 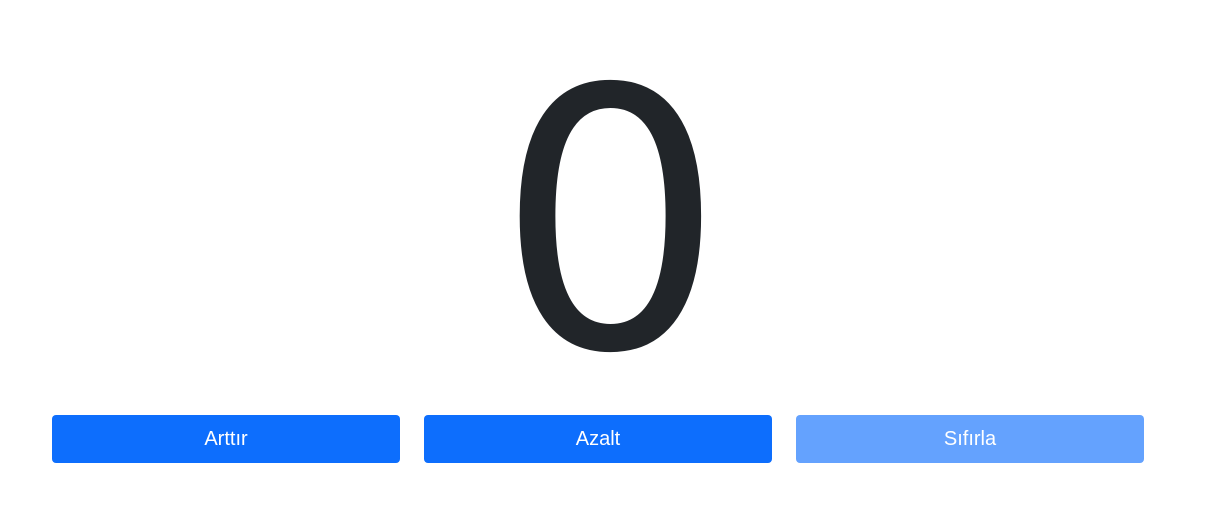 What do you see at coordinates (970, 439) in the screenshot?
I see `reset-button: Sıfırla` at bounding box center [970, 439].